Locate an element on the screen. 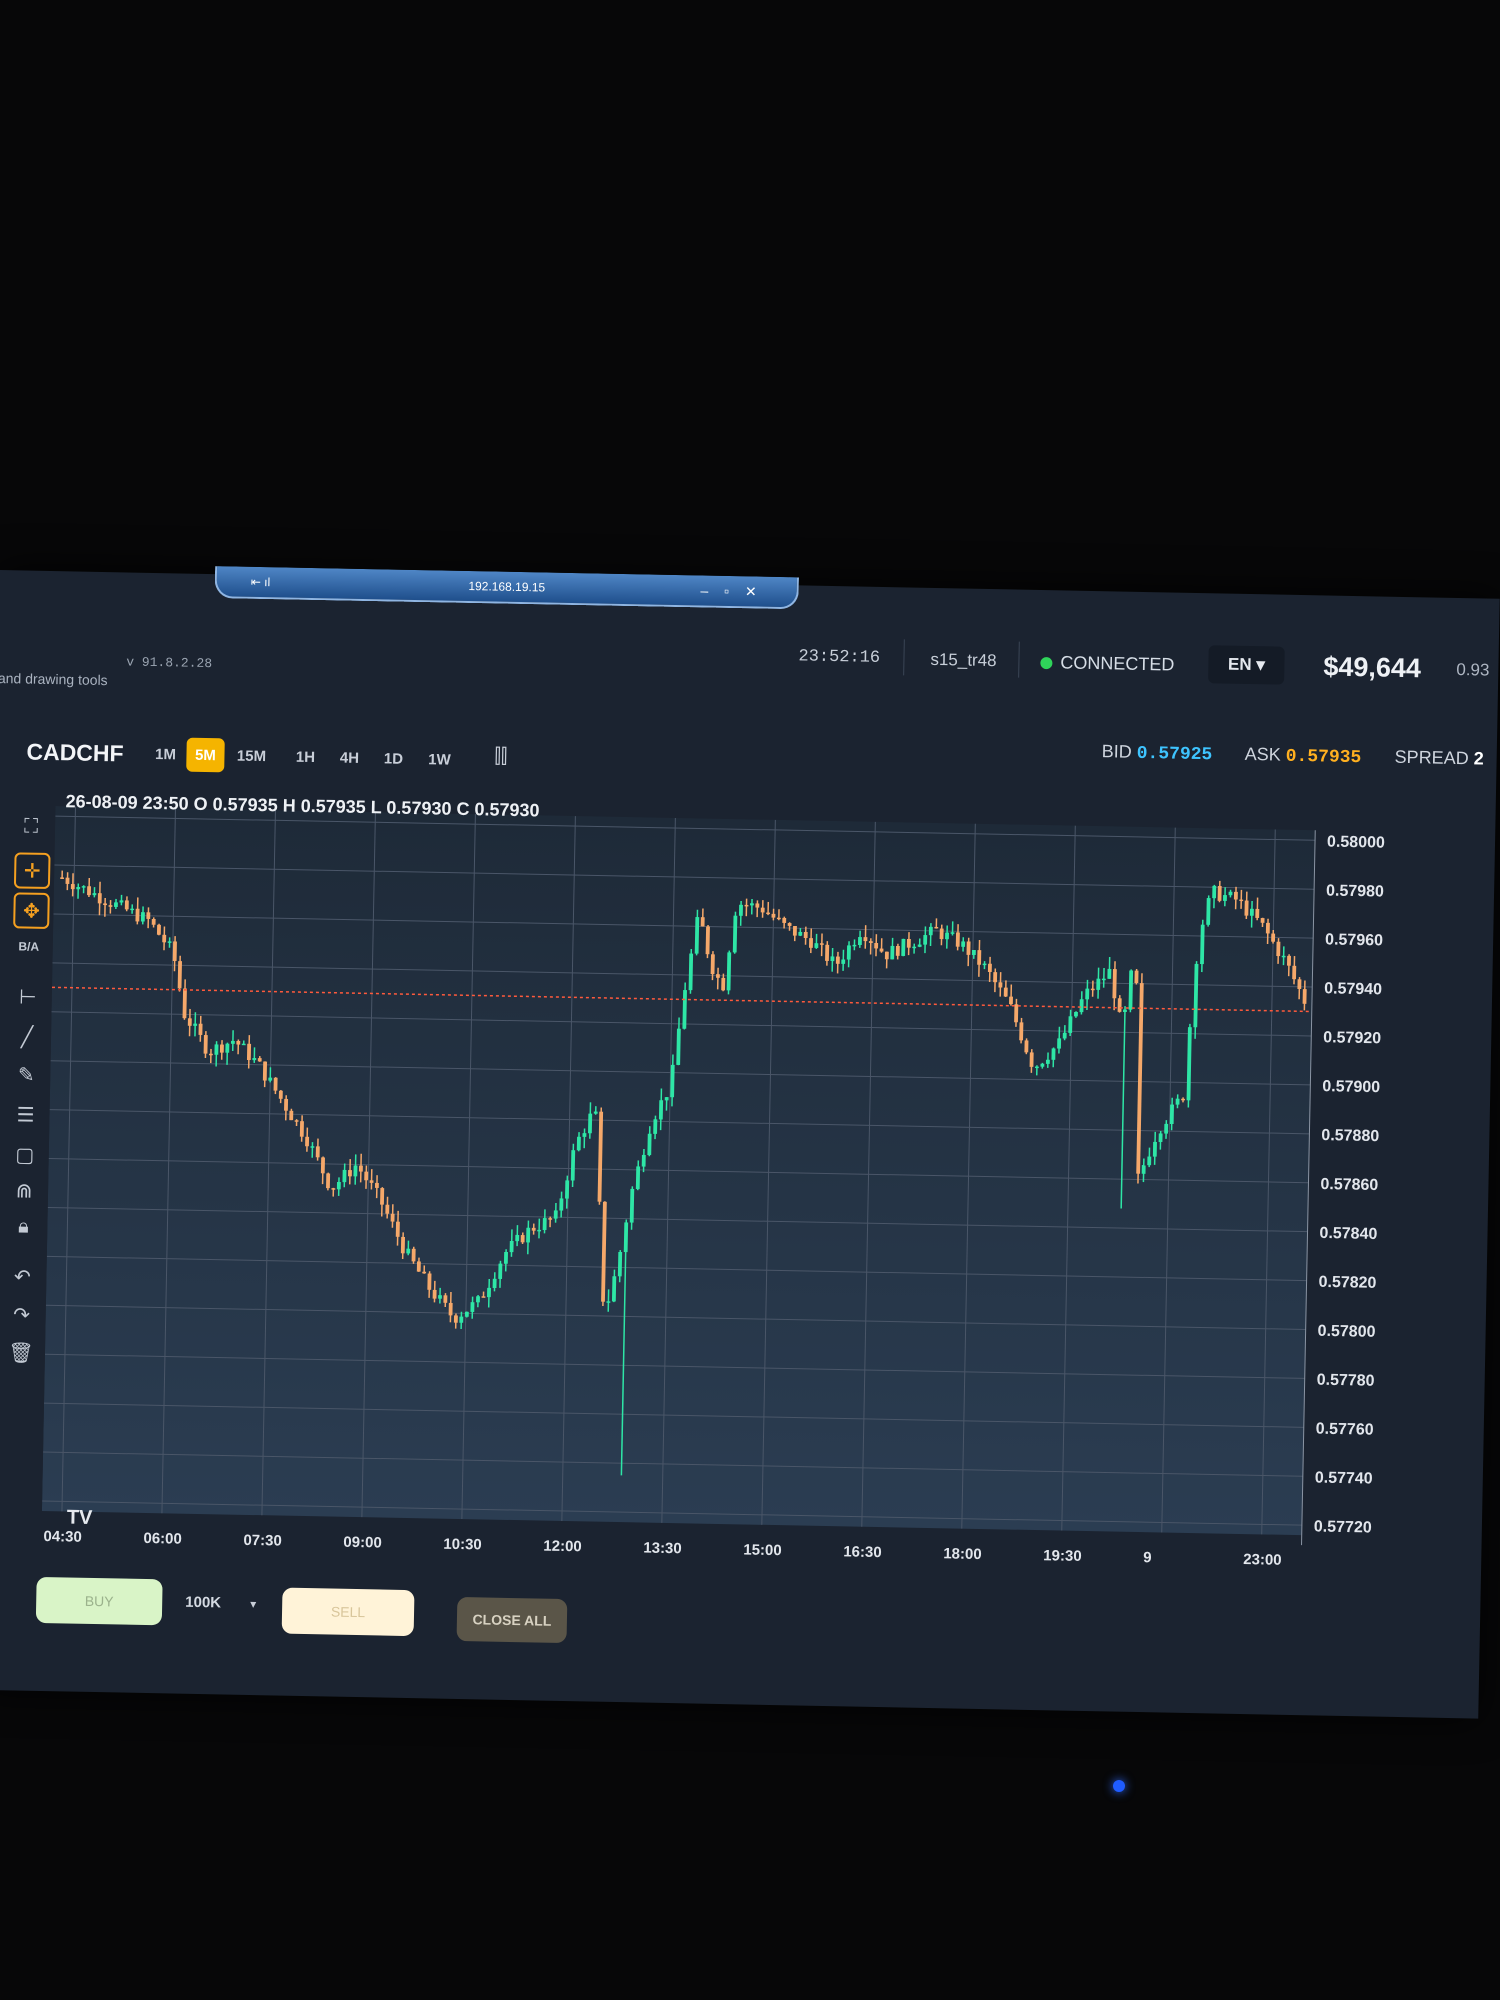 The width and height of the screenshot is (1500, 2000). bid-ask-toggle: B/A is located at coordinates (28, 946).